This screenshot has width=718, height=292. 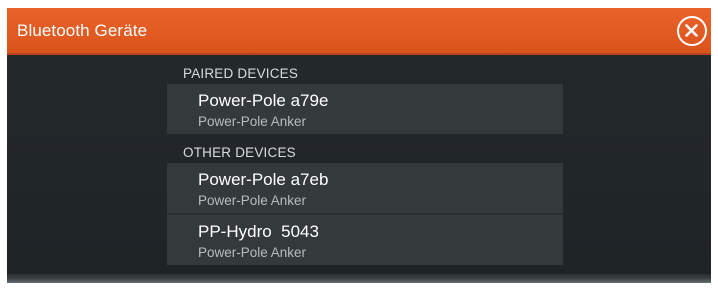 What do you see at coordinates (239, 152) in the screenshot?
I see `other-devices-header: OTHER DEVICES` at bounding box center [239, 152].